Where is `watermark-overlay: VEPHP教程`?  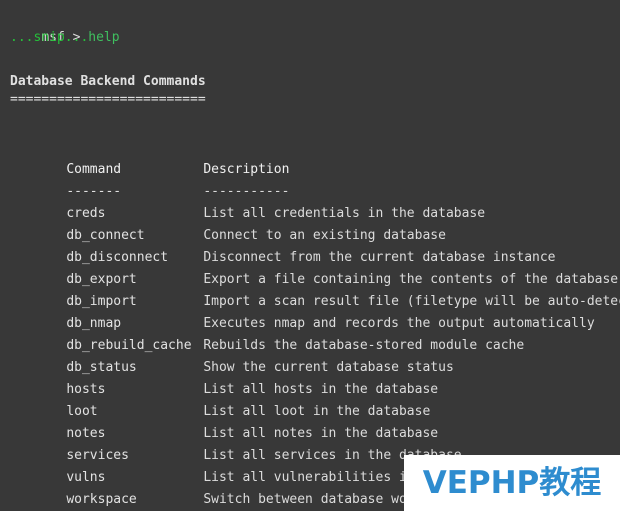
watermark-overlay: VEPHP教程 is located at coordinates (512, 483).